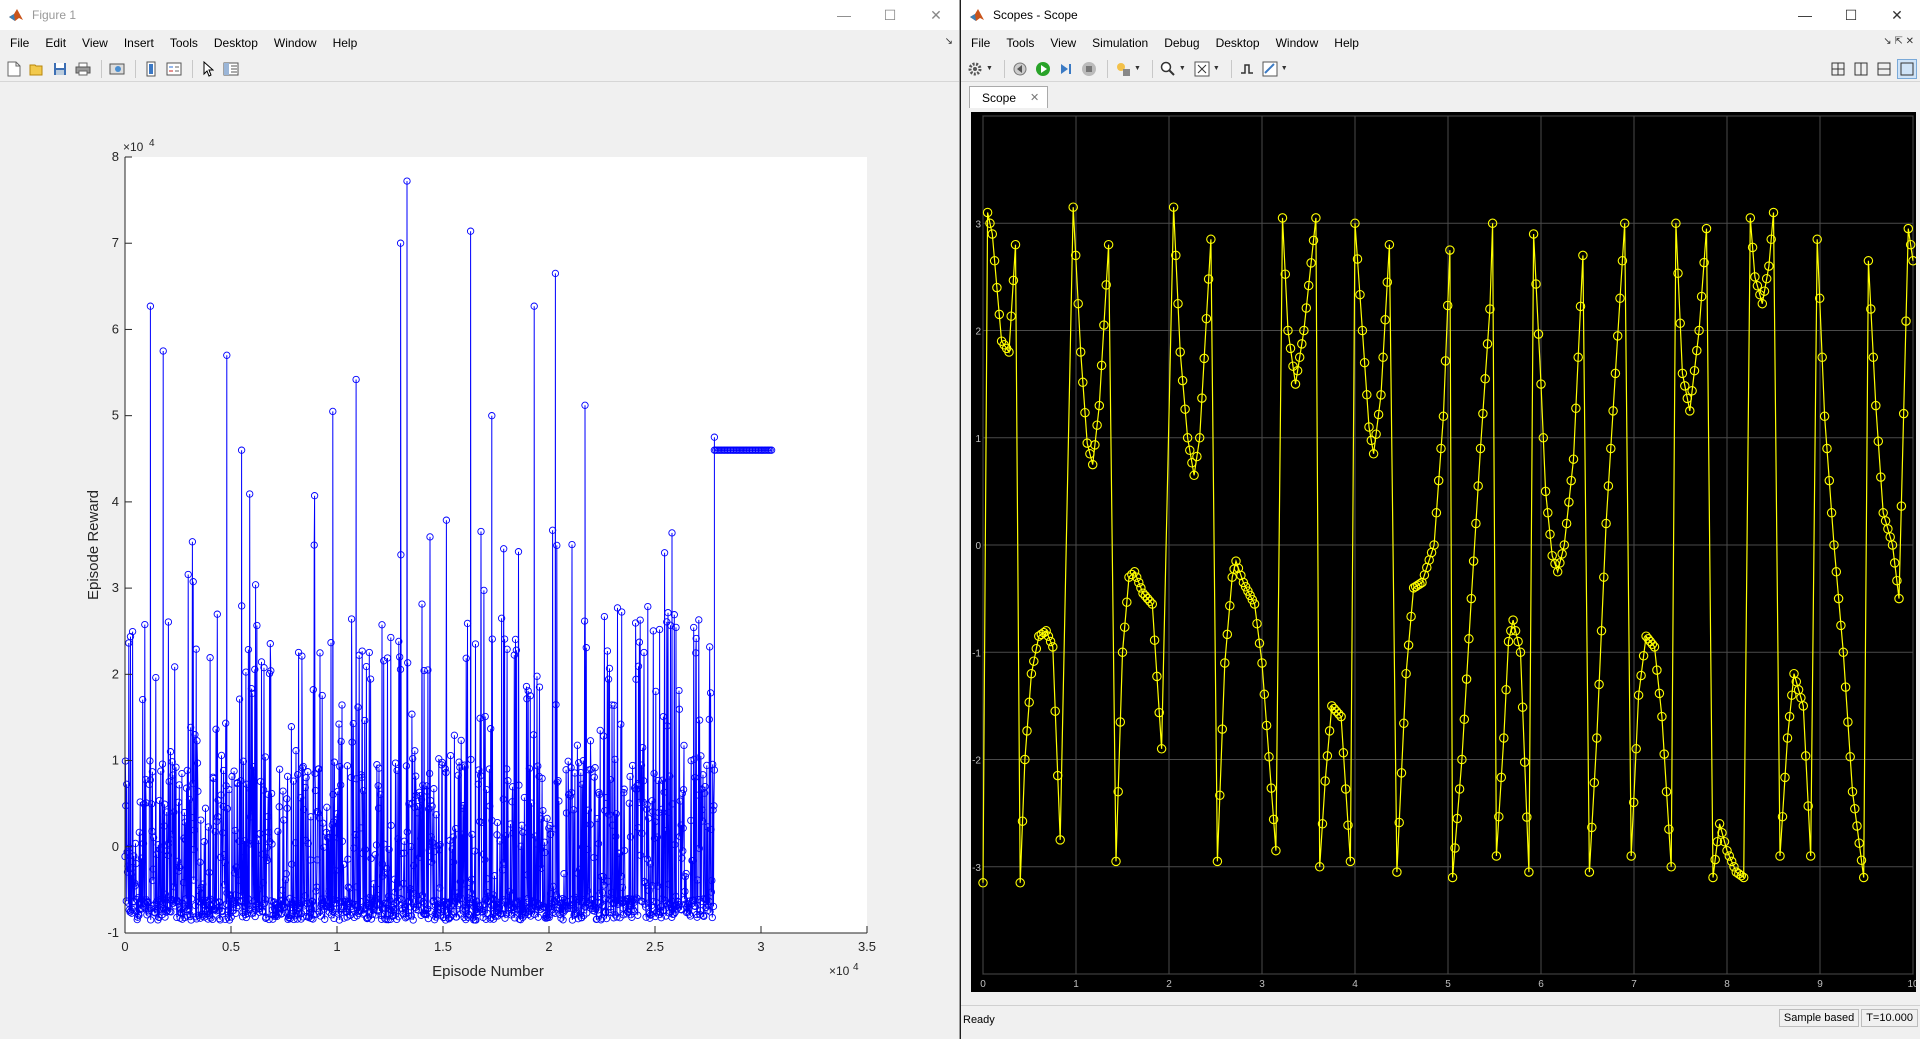  Describe the element at coordinates (115, 415) in the screenshot. I see `y-tick-label: 5` at that location.